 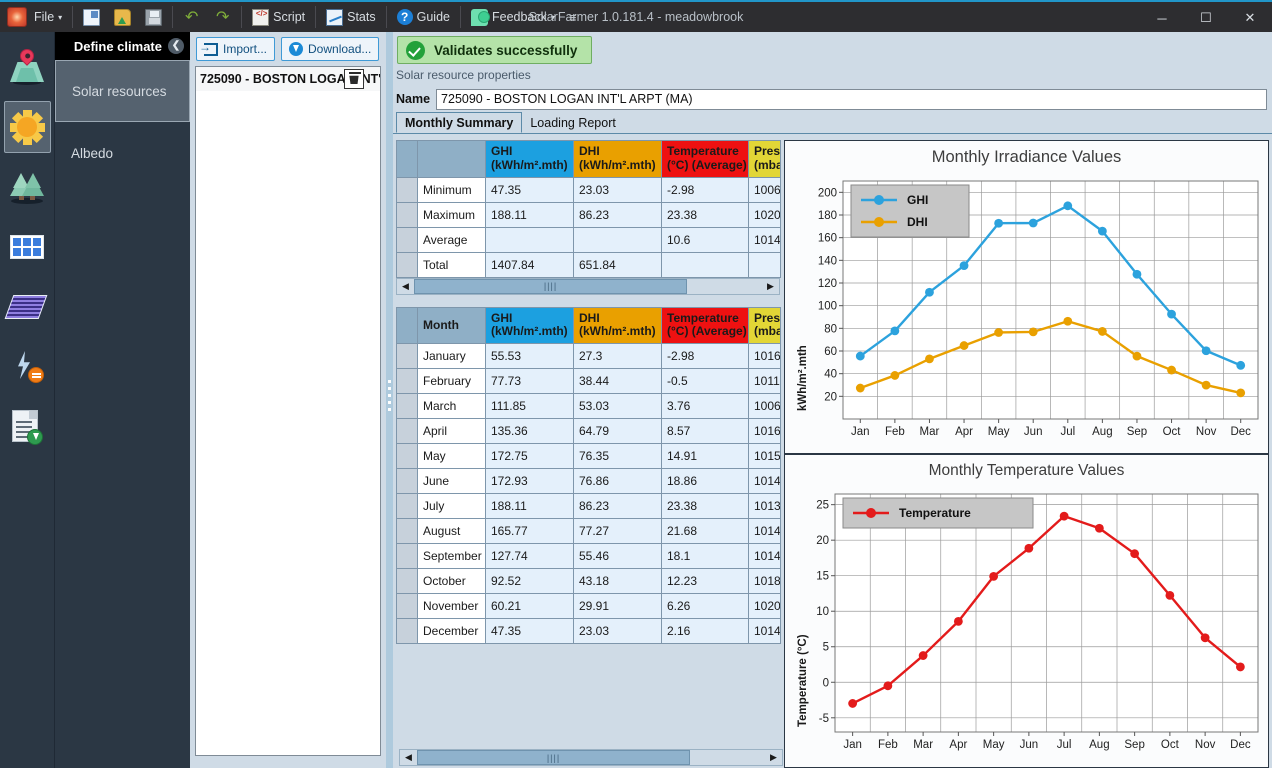 What do you see at coordinates (27, 307) in the screenshot?
I see `rail-item-array` at bounding box center [27, 307].